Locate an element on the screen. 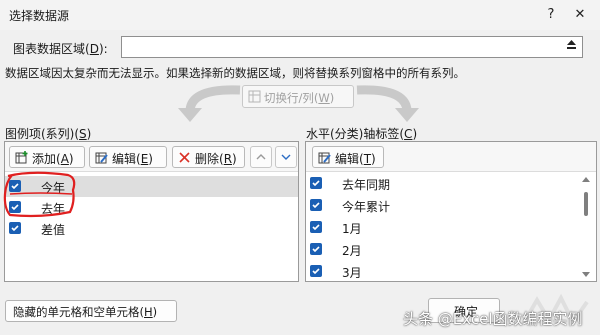 The width and height of the screenshot is (600, 335). hidden-empty-cells-button: 隐藏的单元格和空单元格(H) is located at coordinates (91, 311).